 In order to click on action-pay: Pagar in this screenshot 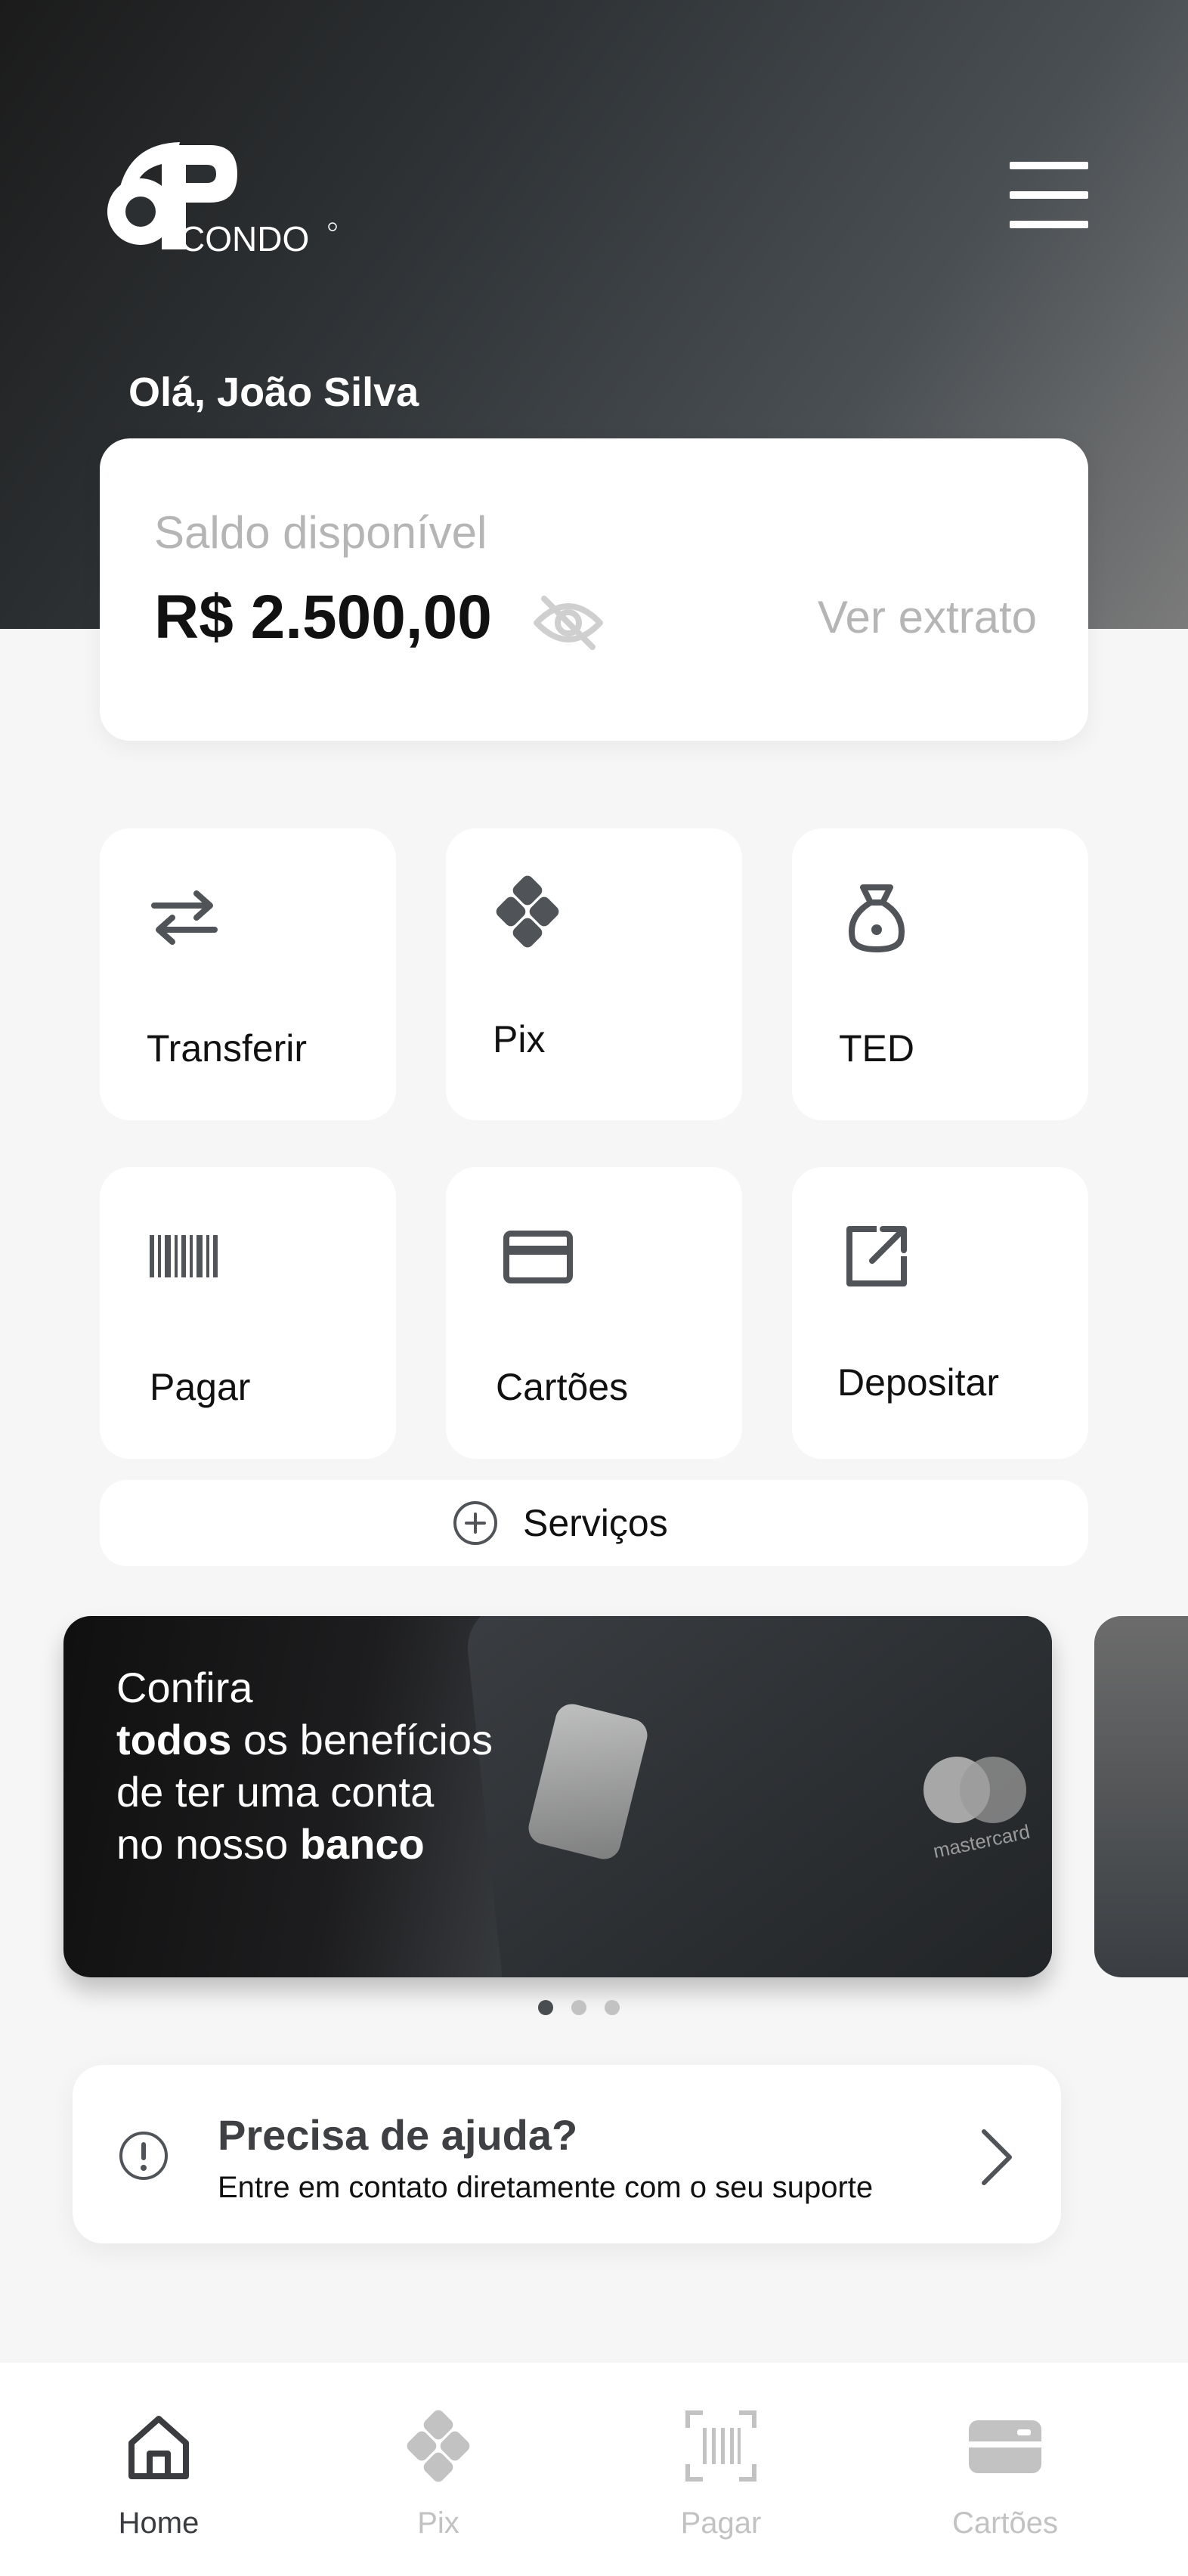, I will do `click(248, 1313)`.